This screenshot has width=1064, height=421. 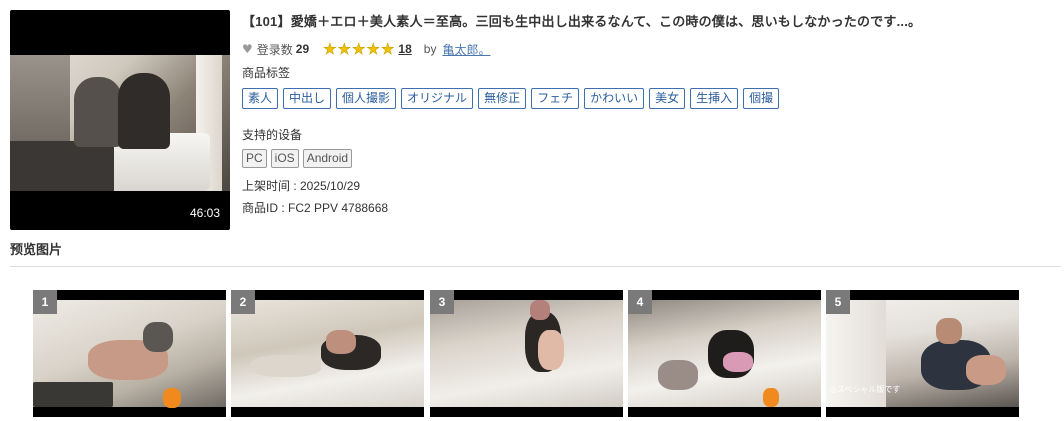 I want to click on rating-count-link: 18, so click(x=404, y=49).